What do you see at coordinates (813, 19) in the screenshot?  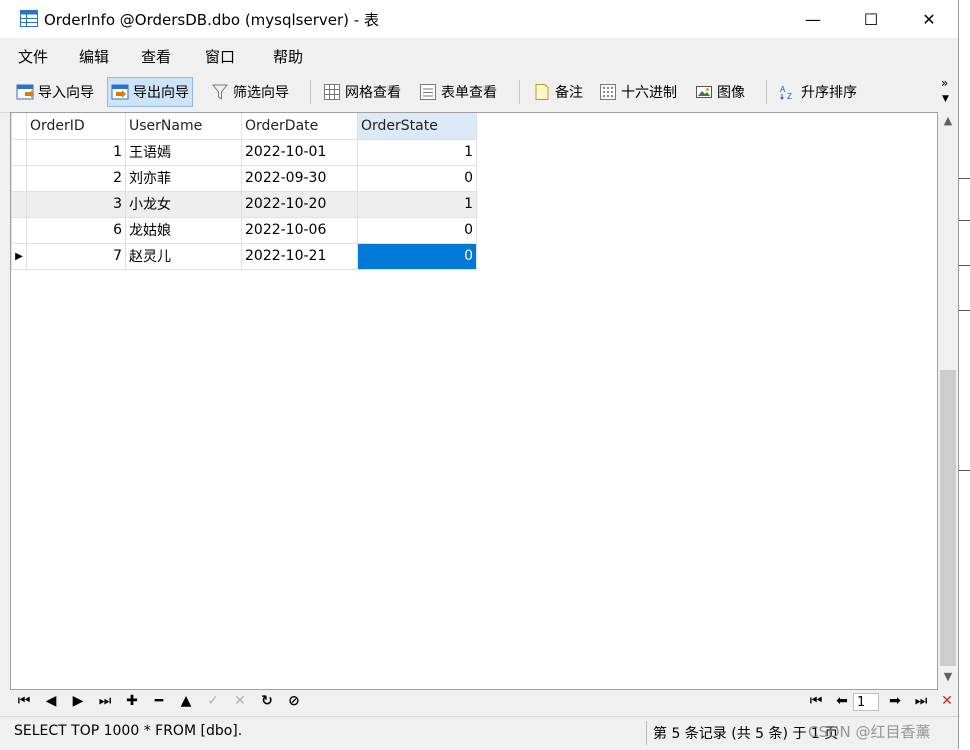 I see `minimize-button: —` at bounding box center [813, 19].